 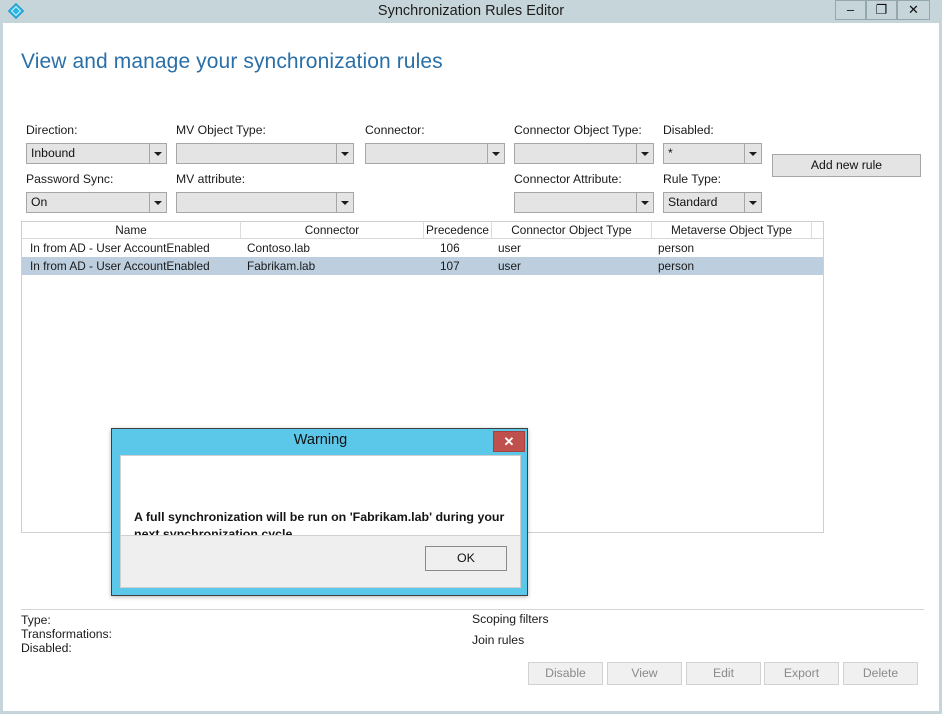 What do you see at coordinates (732, 230) in the screenshot?
I see `column-header-metaverse-object-type: Metaverse Object Type` at bounding box center [732, 230].